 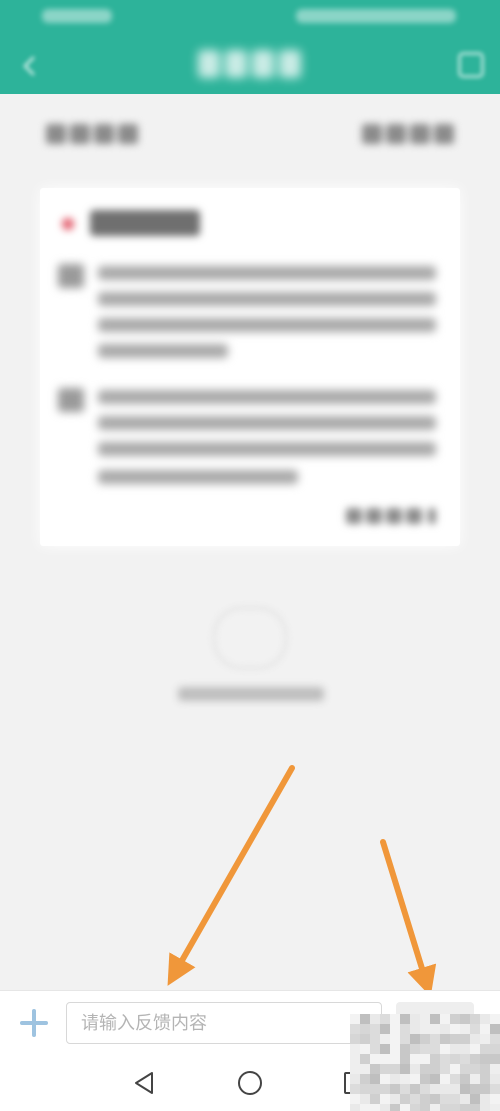 What do you see at coordinates (224, 1023) in the screenshot?
I see `feedback-input` at bounding box center [224, 1023].